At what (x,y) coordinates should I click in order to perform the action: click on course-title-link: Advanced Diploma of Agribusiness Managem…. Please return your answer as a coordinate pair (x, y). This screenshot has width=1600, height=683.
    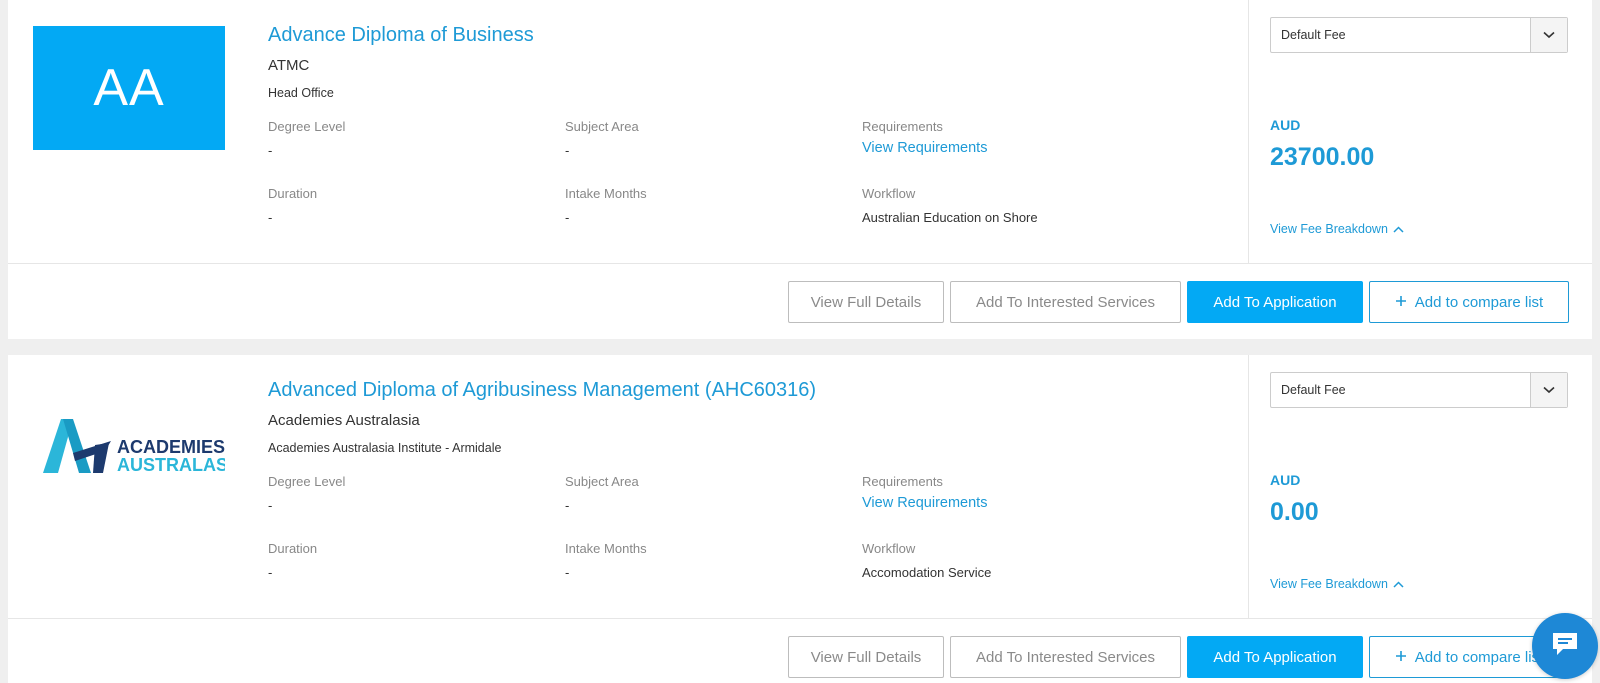
    Looking at the image, I should click on (542, 390).